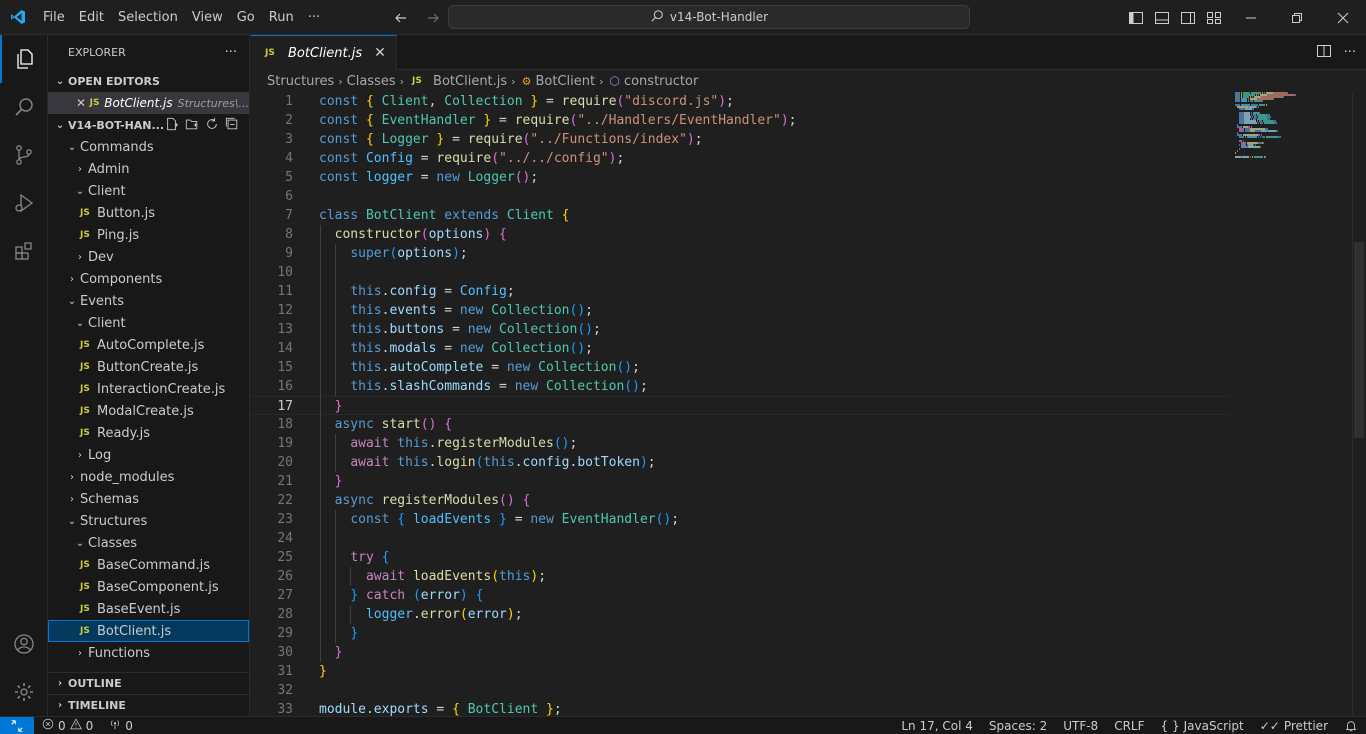 The width and height of the screenshot is (1366, 734). Describe the element at coordinates (380, 53) in the screenshot. I see `tab-close-icon: ✕` at that location.